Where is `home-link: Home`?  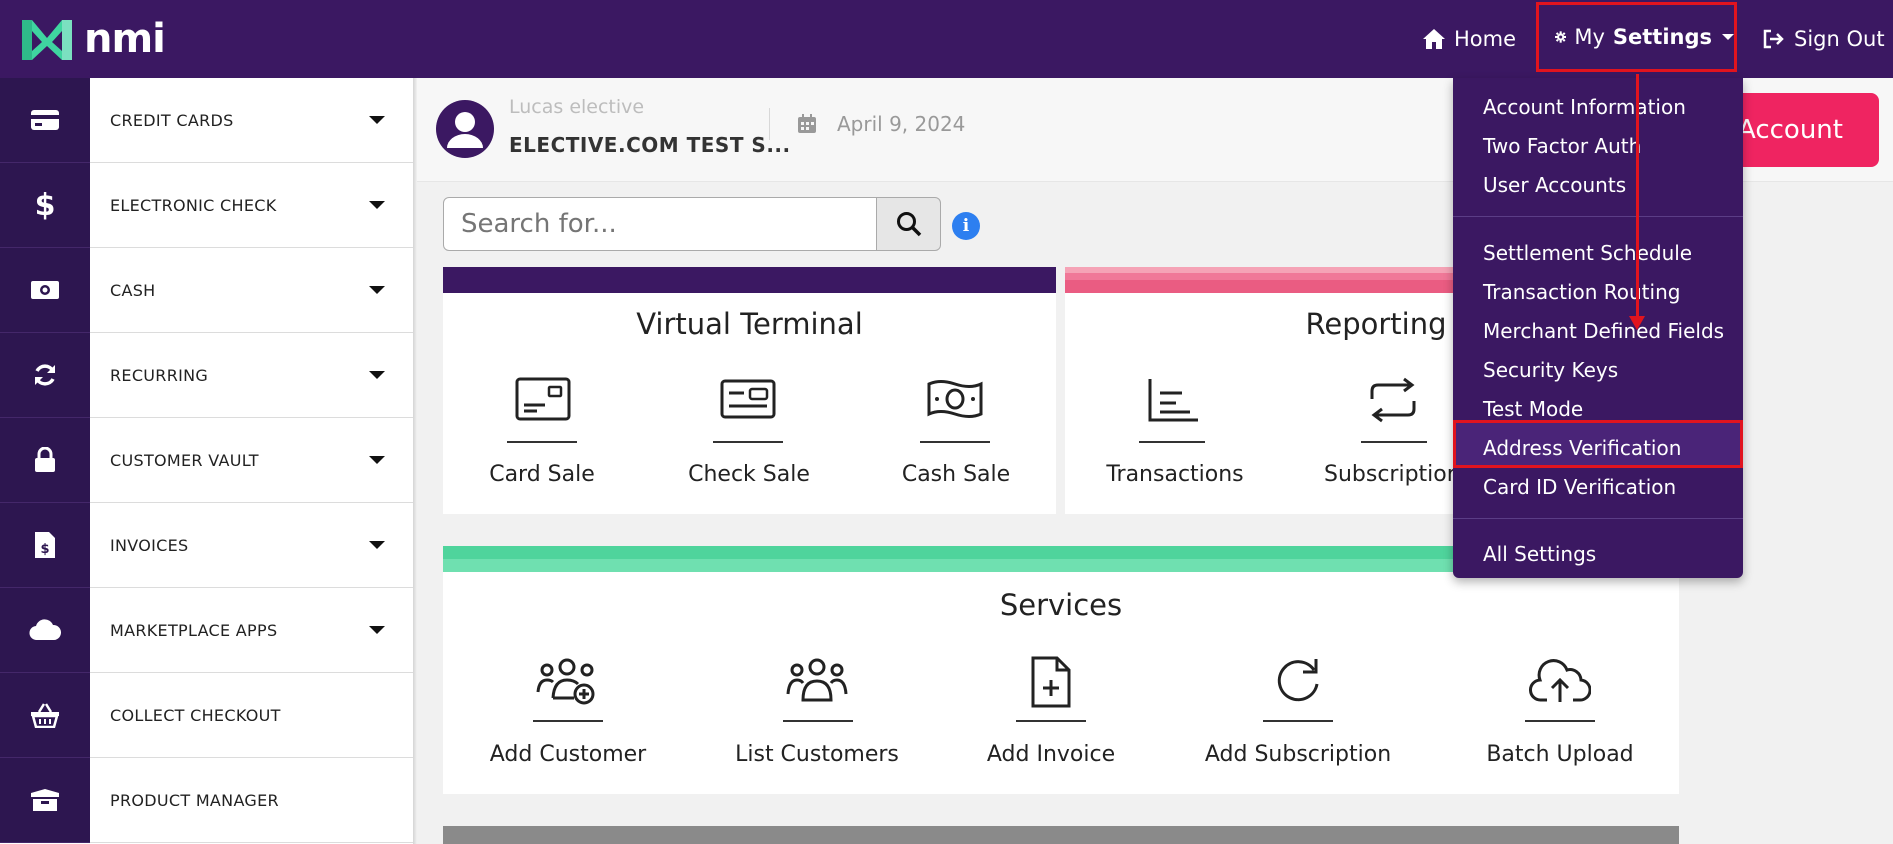 home-link: Home is located at coordinates (1469, 39).